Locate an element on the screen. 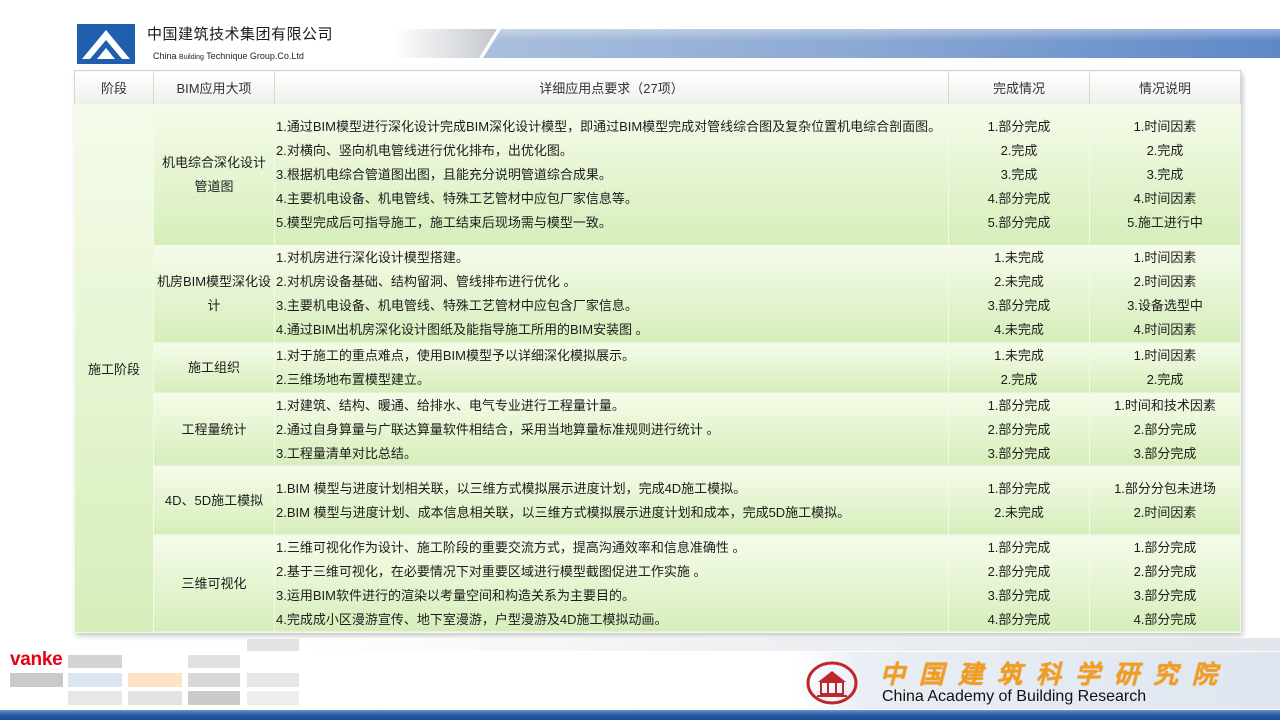  note-cell: 1.时间和技术因素 2.部分完成 3.部分完成 is located at coordinates (1165, 429).